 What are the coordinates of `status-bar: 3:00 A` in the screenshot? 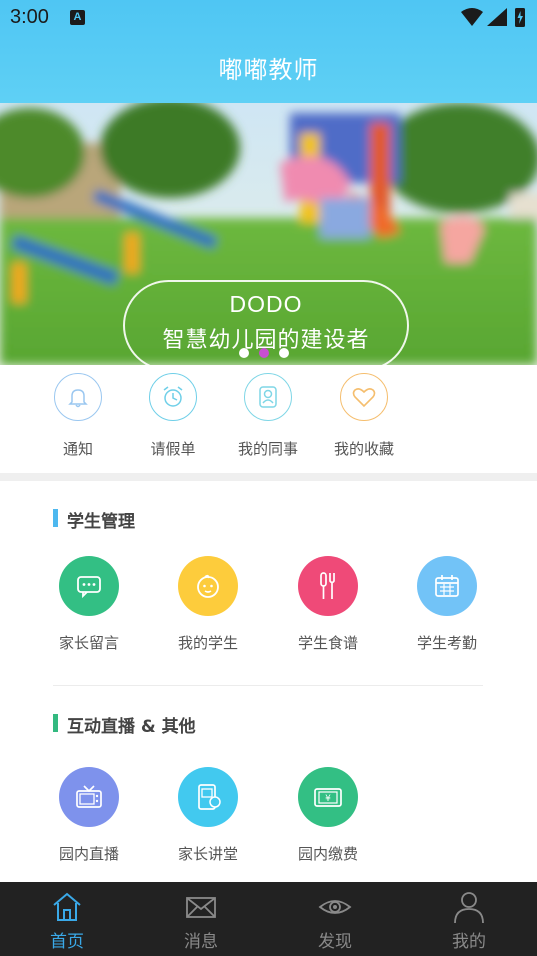 It's located at (268, 18).